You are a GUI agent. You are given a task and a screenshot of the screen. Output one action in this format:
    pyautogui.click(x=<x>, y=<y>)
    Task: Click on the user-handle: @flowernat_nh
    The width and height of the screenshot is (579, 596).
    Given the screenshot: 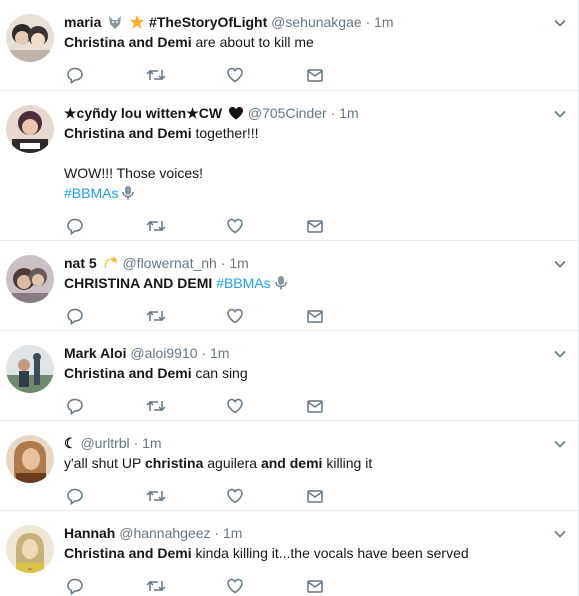 What is the action you would take?
    pyautogui.click(x=169, y=263)
    